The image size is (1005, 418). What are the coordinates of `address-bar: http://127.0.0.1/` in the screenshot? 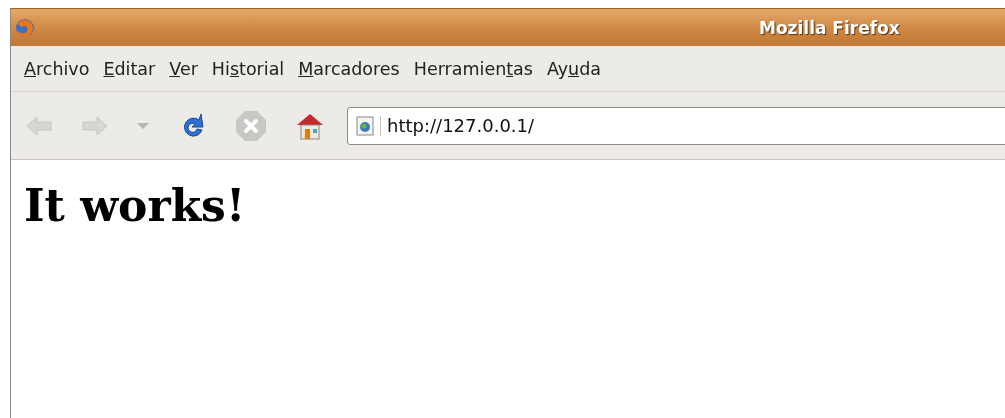 It's located at (676, 125).